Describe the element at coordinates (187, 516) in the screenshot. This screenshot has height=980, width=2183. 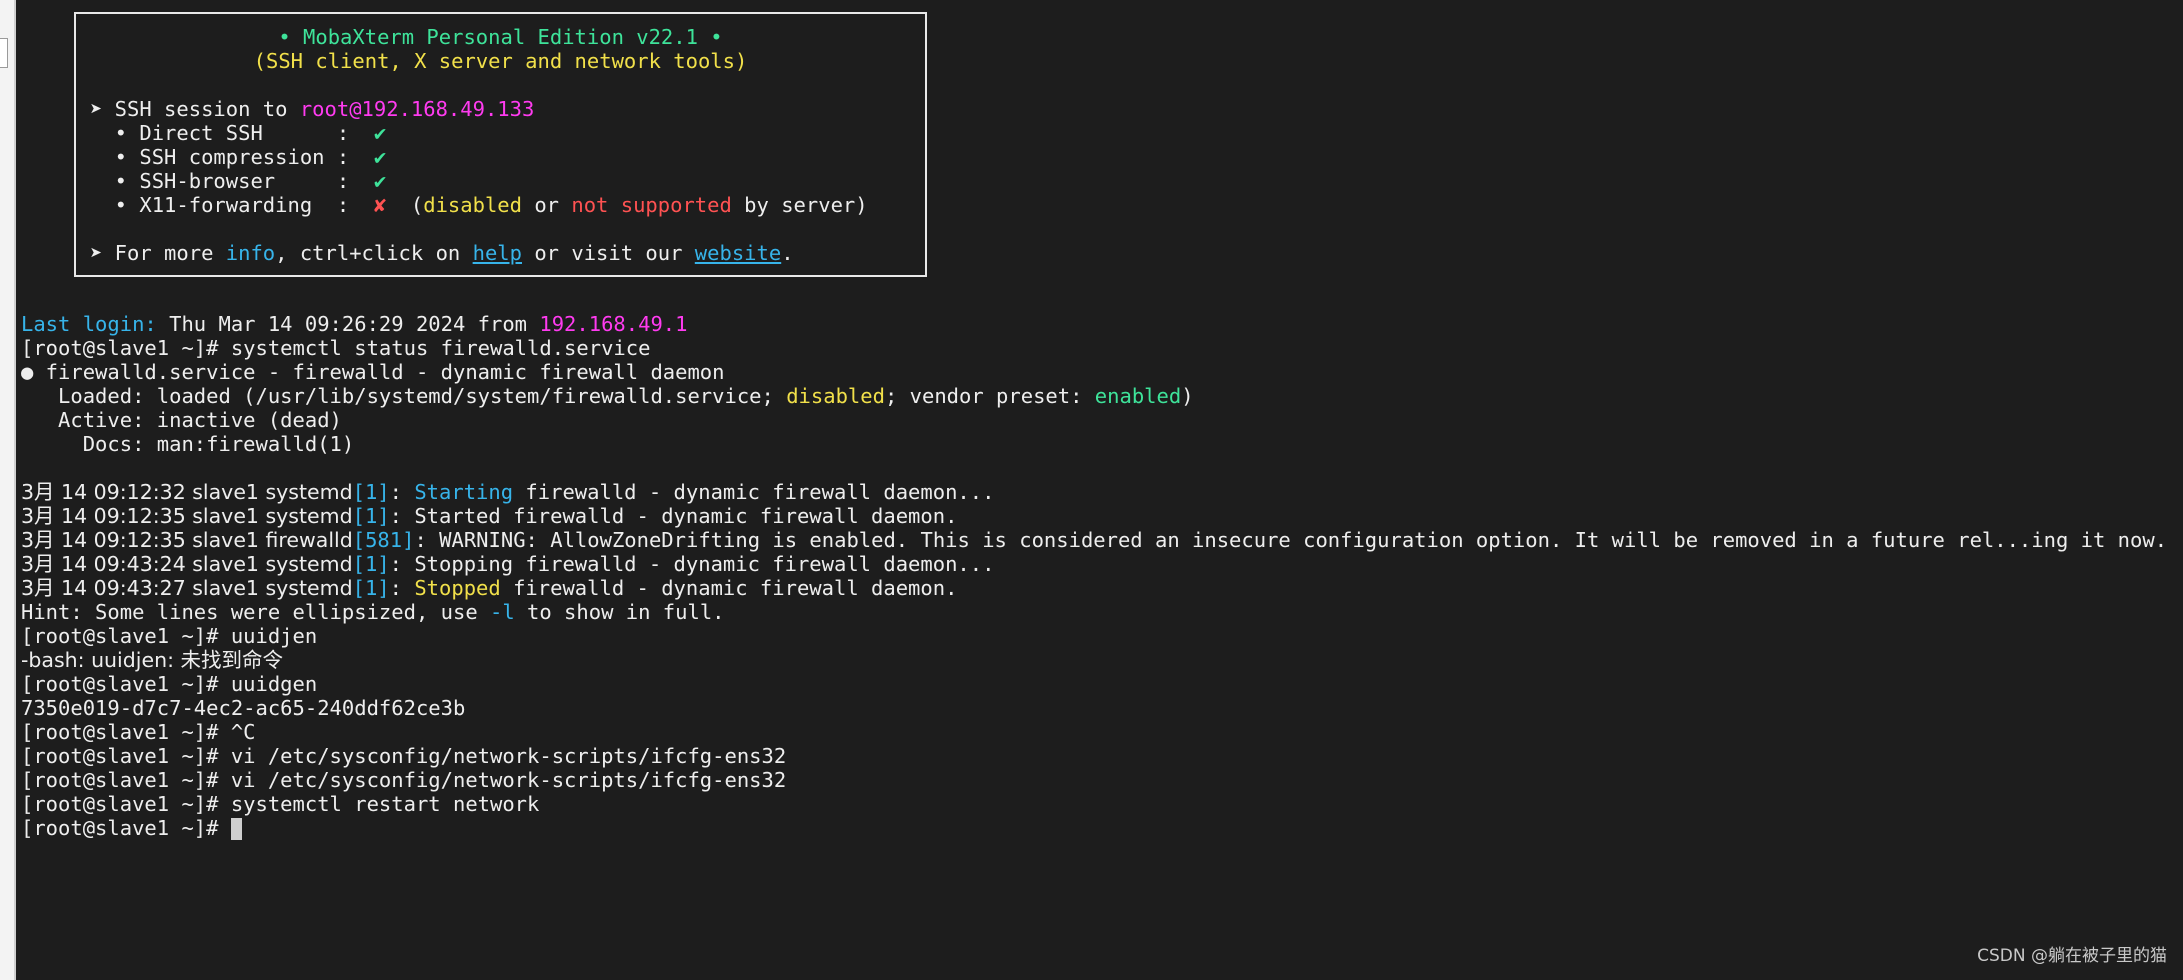
I see `log-prefix: 3月 14 09:12:35 slave1 systemd` at that location.